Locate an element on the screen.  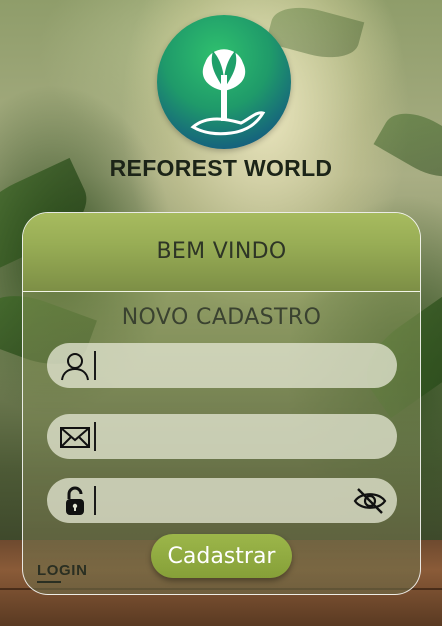
email-input is located at coordinates (221, 436).